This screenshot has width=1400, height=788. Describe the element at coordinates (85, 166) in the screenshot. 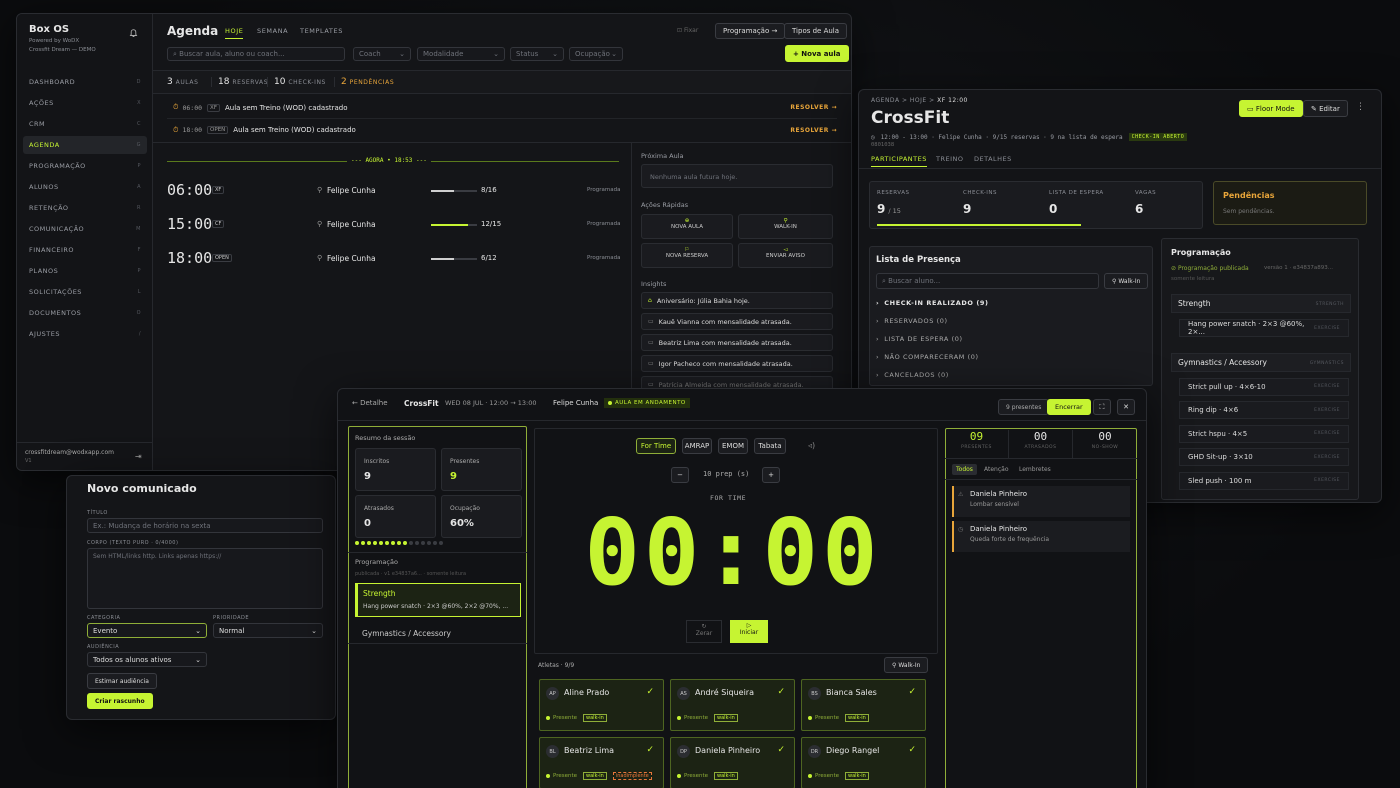

I see `sidebar-item-programação: PROGRAMAÇÃO P` at that location.